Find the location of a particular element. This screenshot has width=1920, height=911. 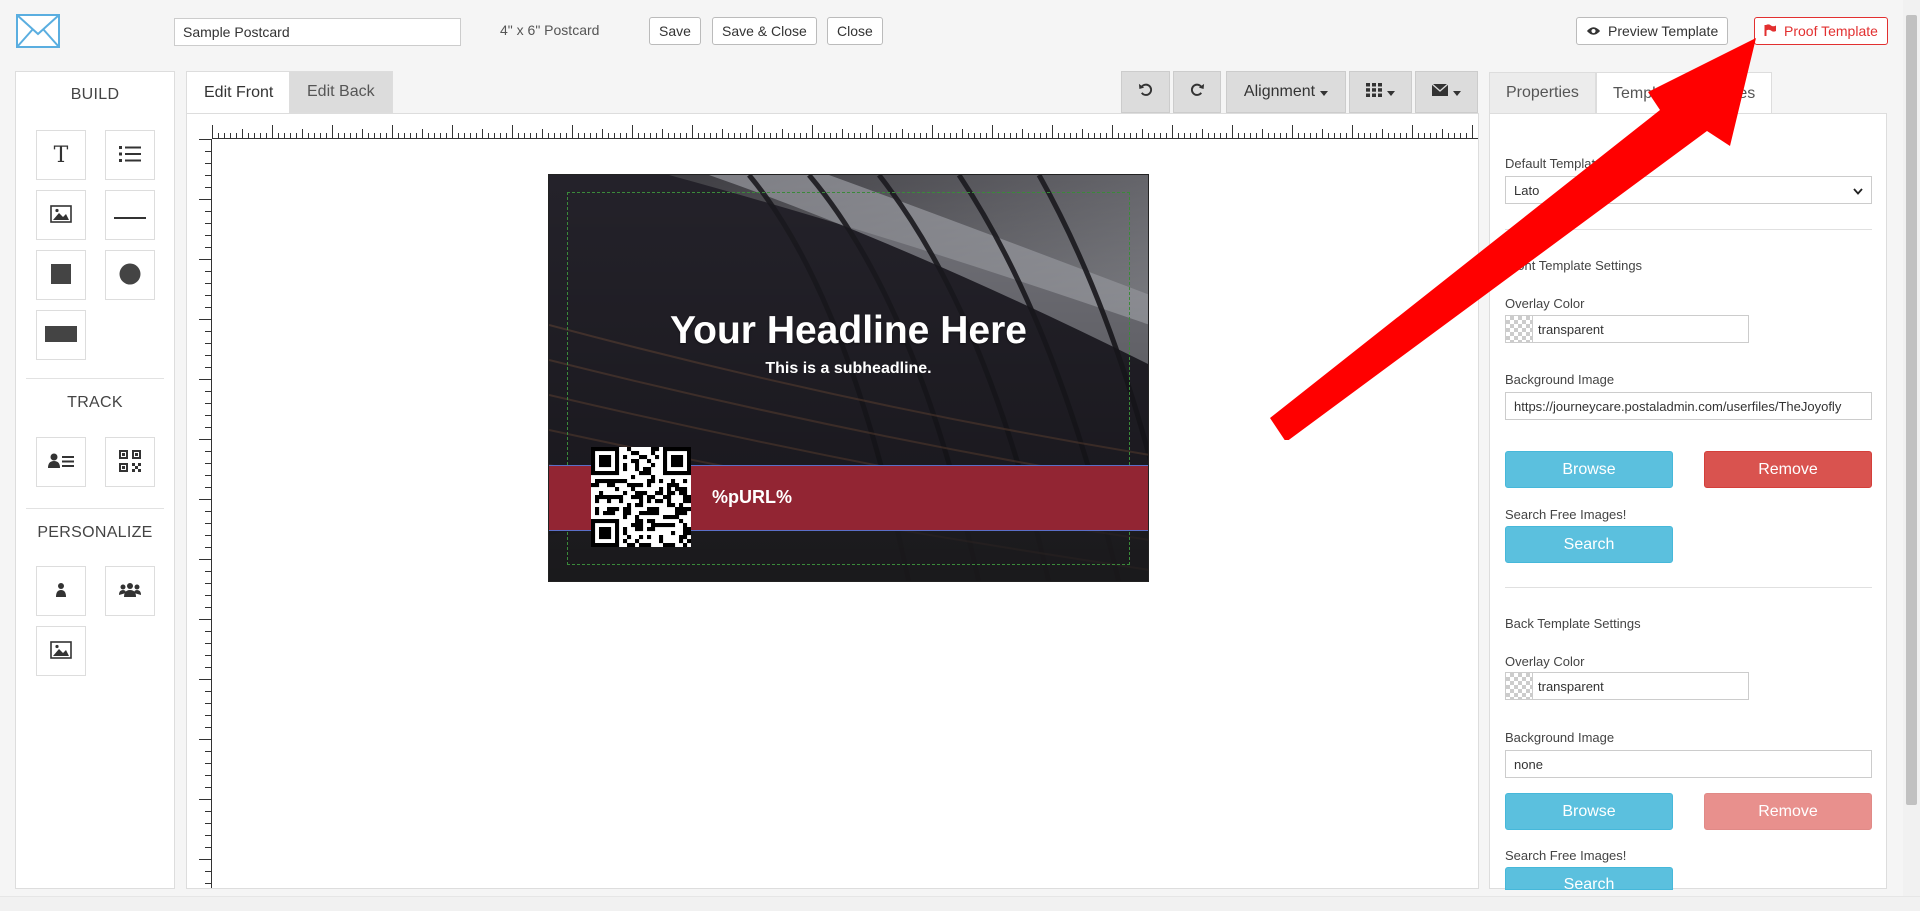

back-settings-title: Back Template Settings is located at coordinates (1573, 623).